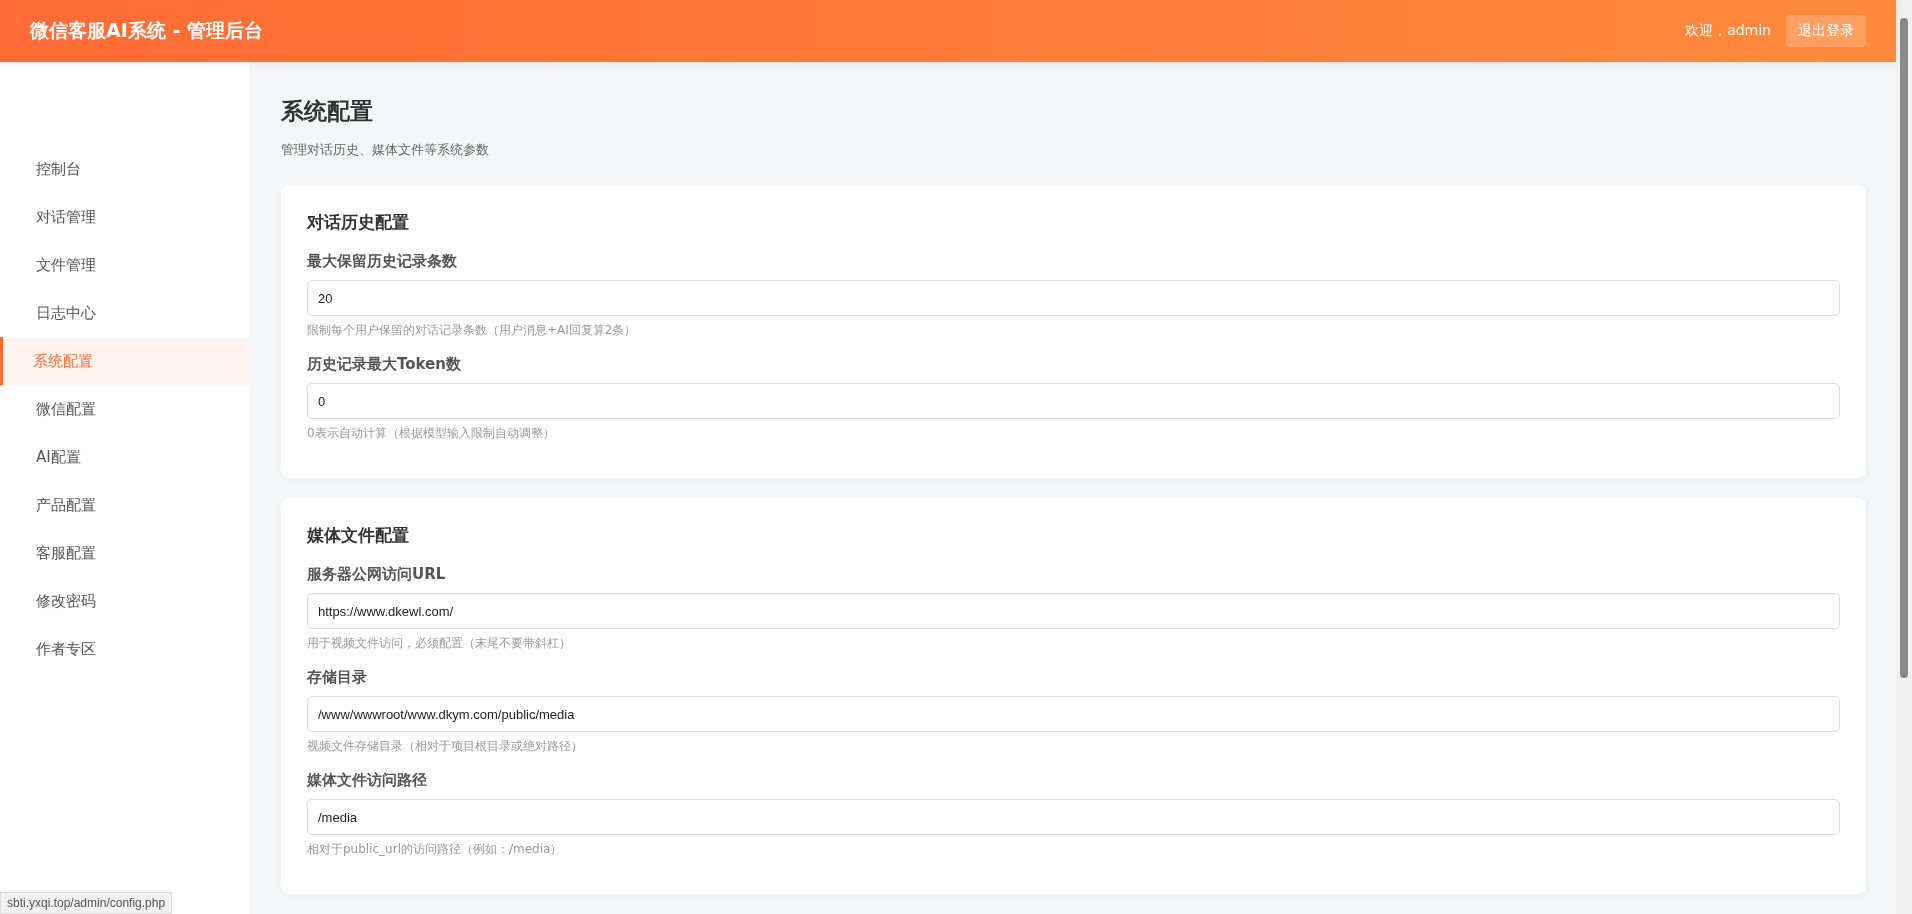  I want to click on field-label: 媒体文件访问路径, so click(367, 780).